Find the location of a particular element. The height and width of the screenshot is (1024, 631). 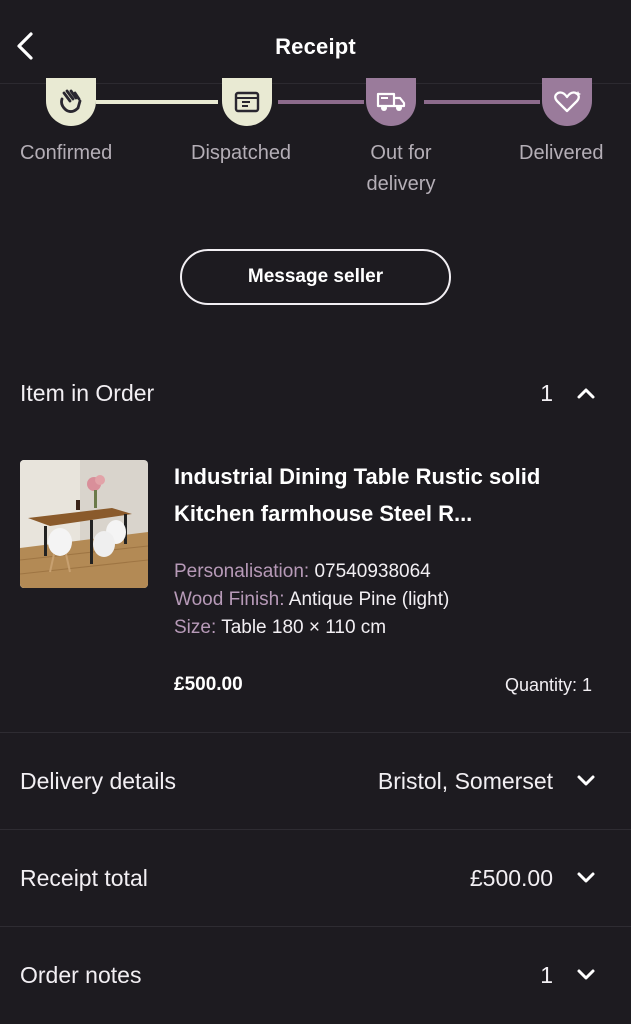

heart-icon is located at coordinates (567, 102).